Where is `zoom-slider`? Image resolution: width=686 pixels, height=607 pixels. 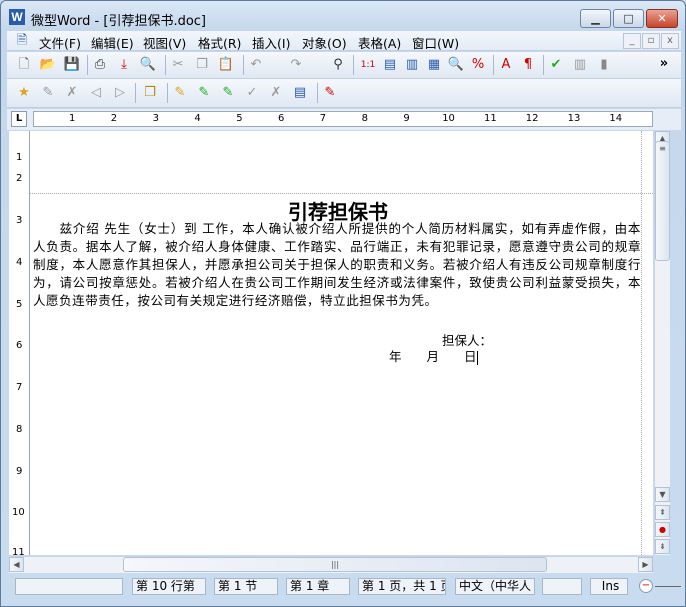
zoom-slider is located at coordinates (668, 586).